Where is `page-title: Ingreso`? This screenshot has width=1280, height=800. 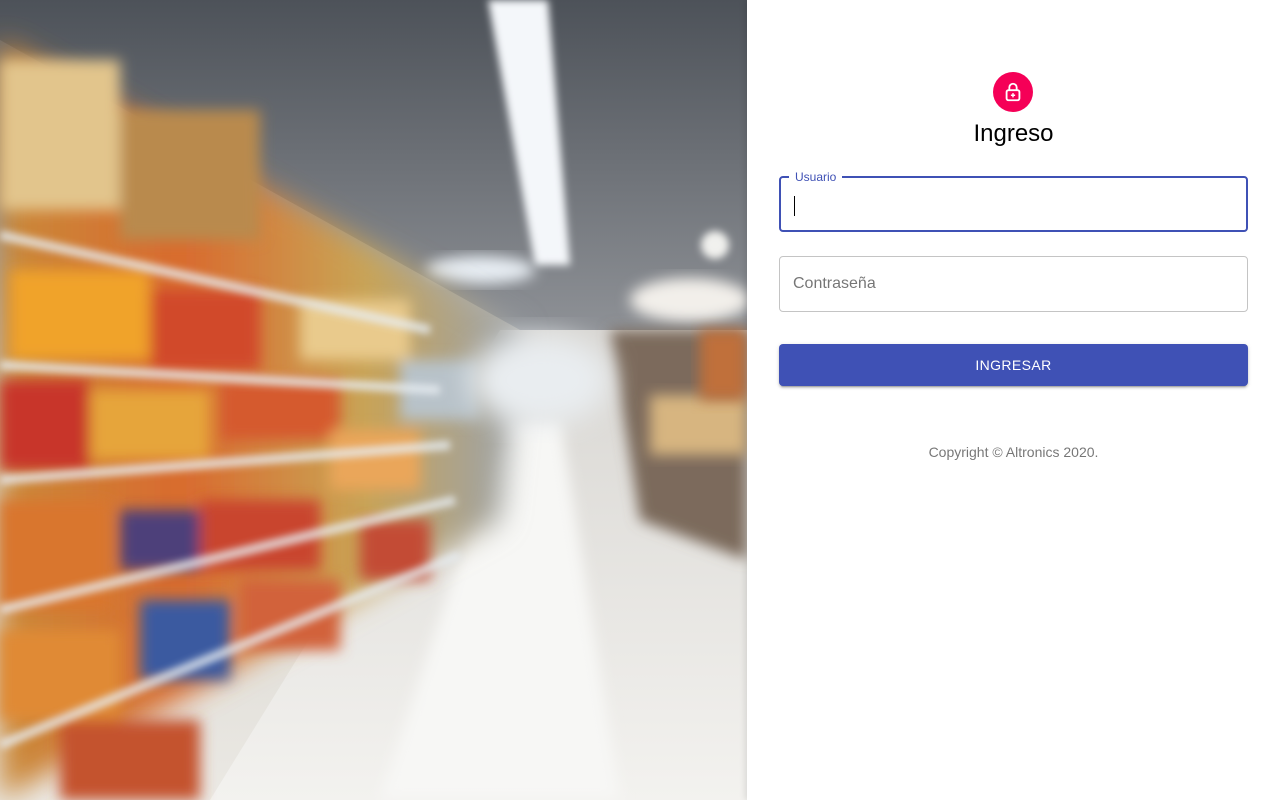 page-title: Ingreso is located at coordinates (1013, 133).